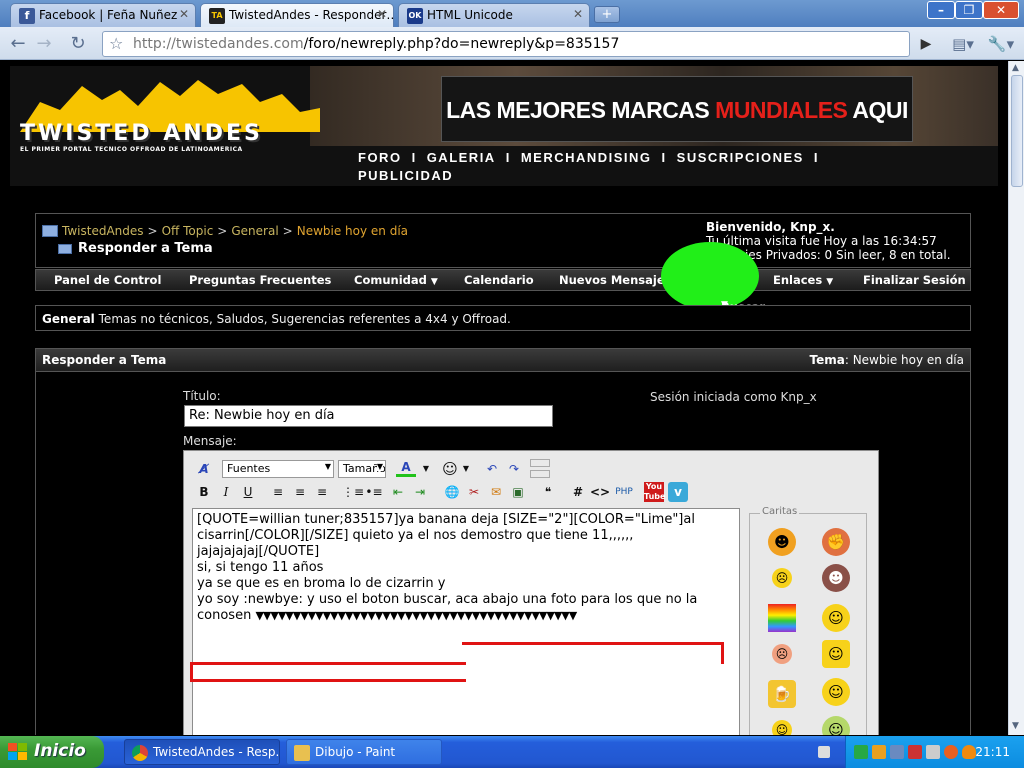 Image resolution: width=1024 pixels, height=768 pixels. Describe the element at coordinates (396, 280) in the screenshot. I see `nav-comunidad: Comunidad ▼` at that location.